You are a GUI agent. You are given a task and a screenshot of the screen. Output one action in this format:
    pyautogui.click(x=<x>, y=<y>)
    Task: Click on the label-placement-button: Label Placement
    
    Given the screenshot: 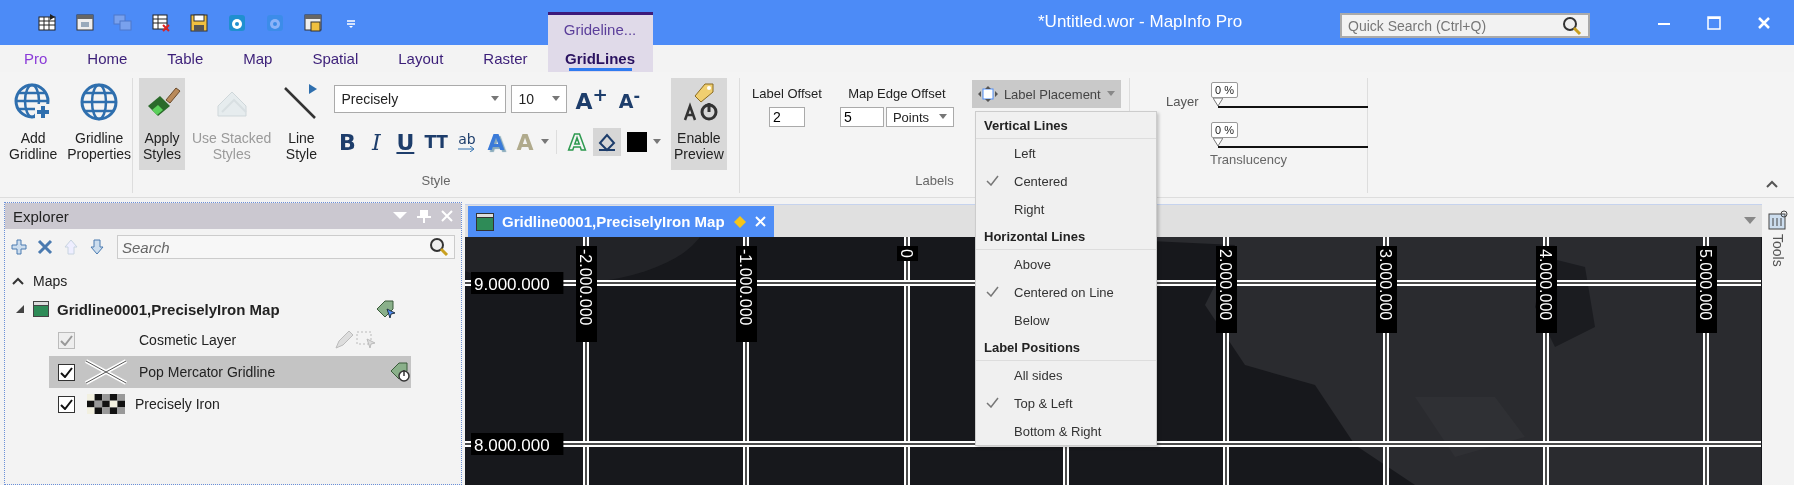 What is the action you would take?
    pyautogui.click(x=1046, y=94)
    